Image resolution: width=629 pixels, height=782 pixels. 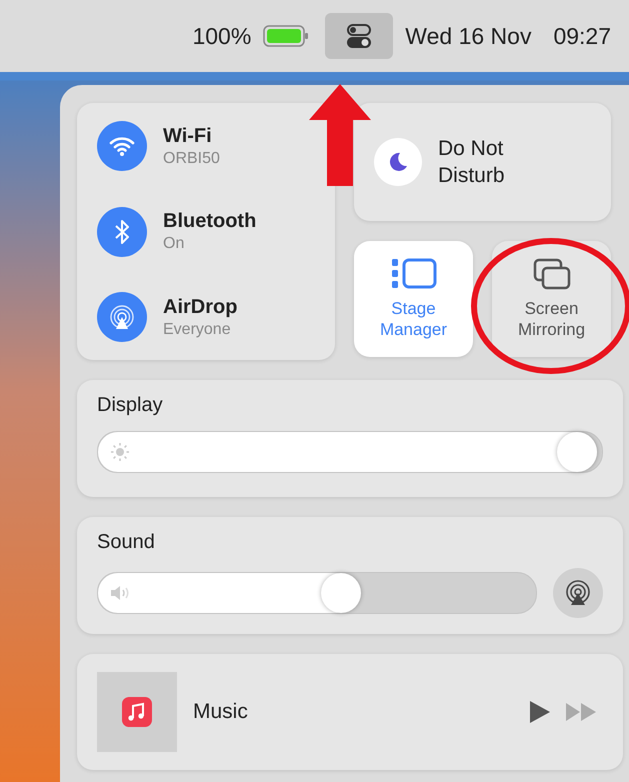 What do you see at coordinates (137, 712) in the screenshot?
I see `music-app-icon` at bounding box center [137, 712].